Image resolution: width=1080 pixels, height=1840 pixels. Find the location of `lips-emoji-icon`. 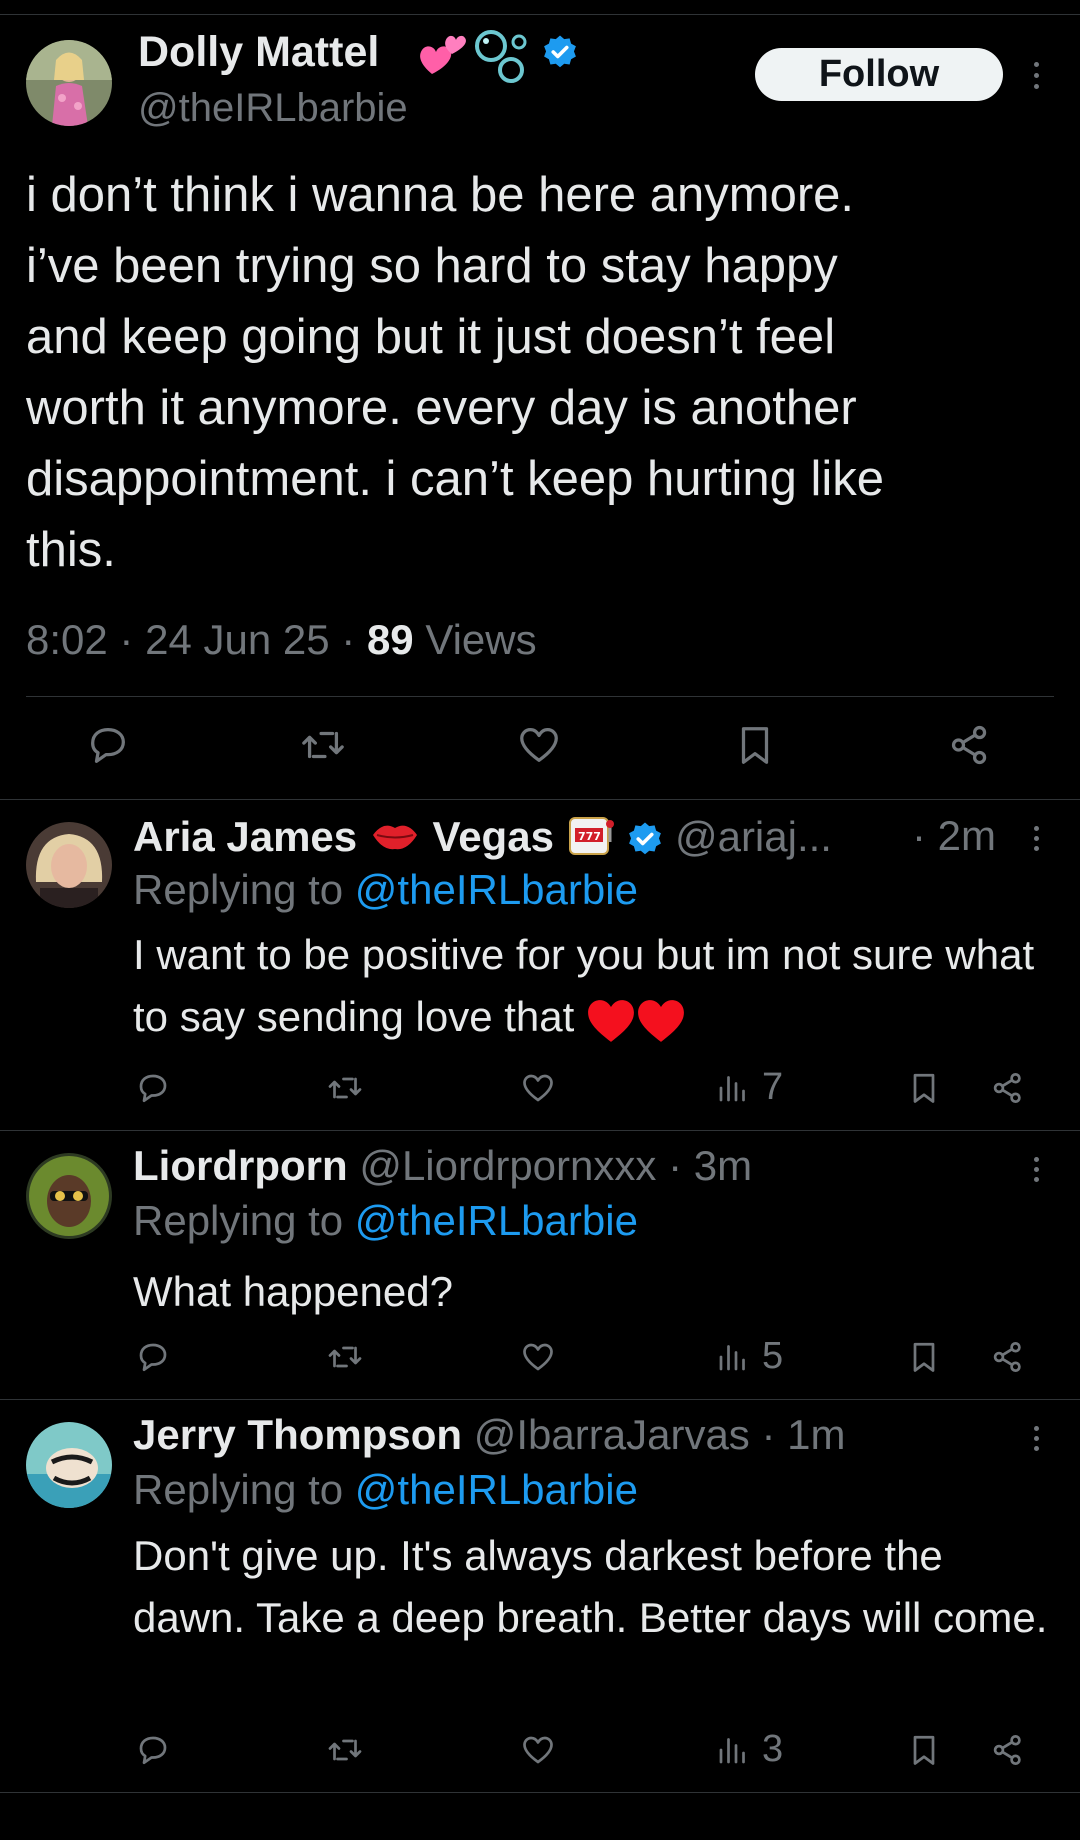

lips-emoji-icon is located at coordinates (395, 840).